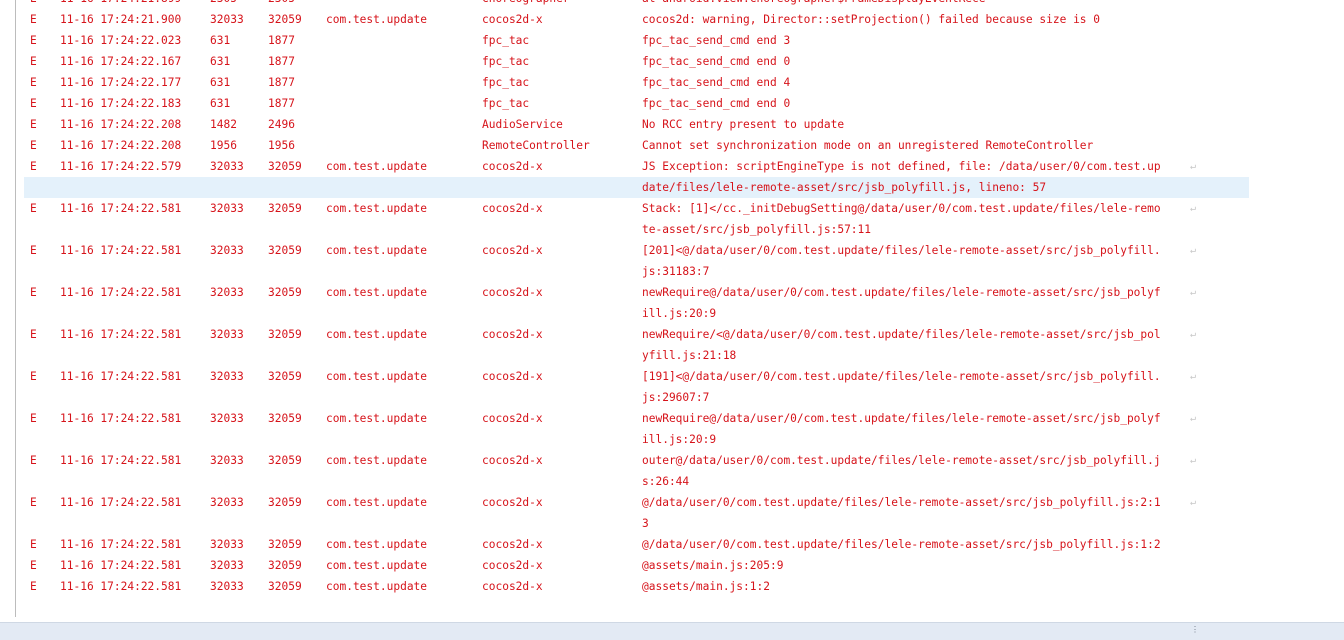  I want to click on log-text: fpc_tac_send_cmd end 0, so click(716, 61).